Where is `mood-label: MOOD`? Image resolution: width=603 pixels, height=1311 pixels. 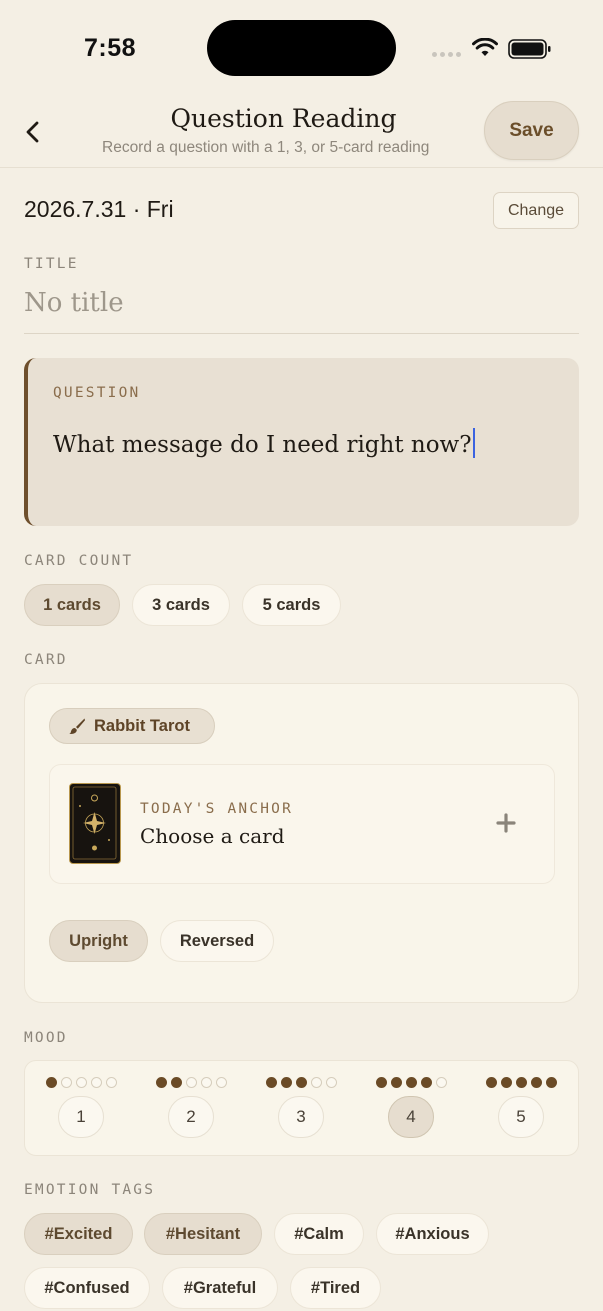
mood-label: MOOD is located at coordinates (46, 1038).